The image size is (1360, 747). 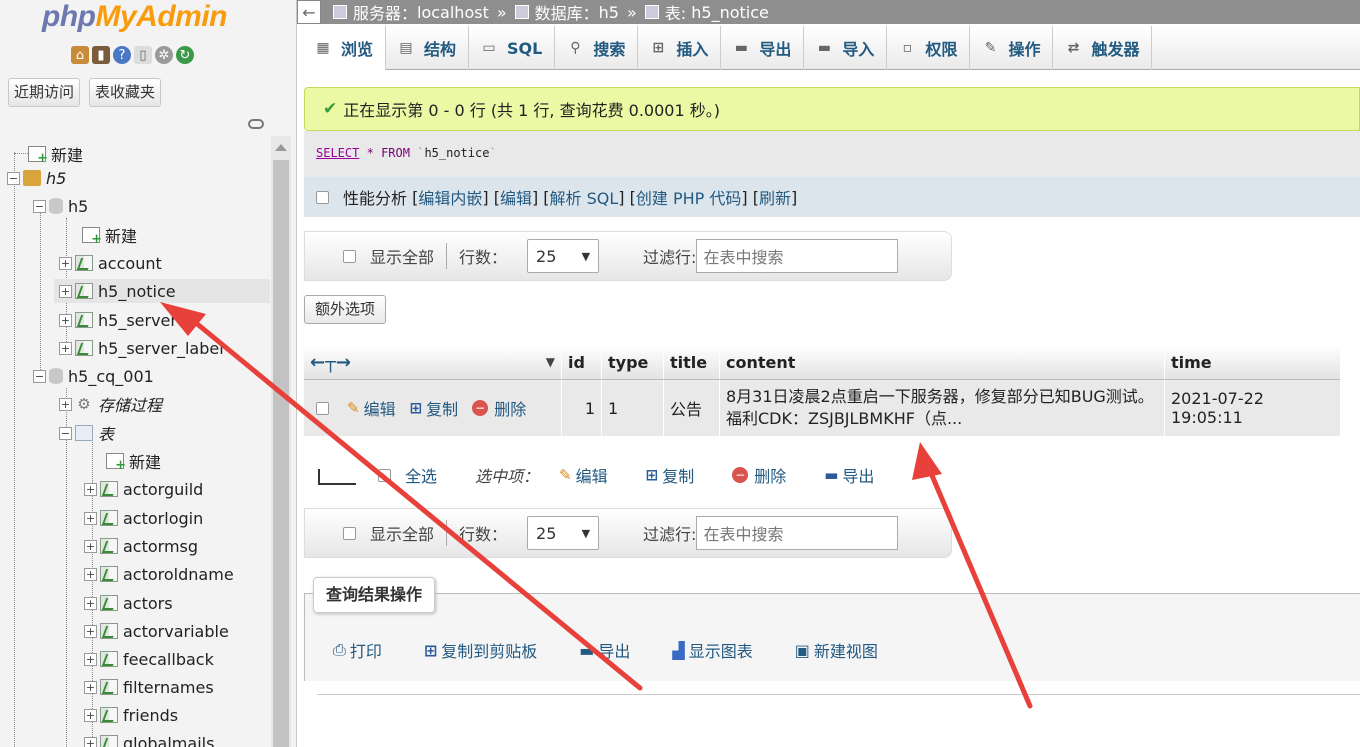 What do you see at coordinates (164, 55) in the screenshot?
I see `settings-gear-icon: ✲` at bounding box center [164, 55].